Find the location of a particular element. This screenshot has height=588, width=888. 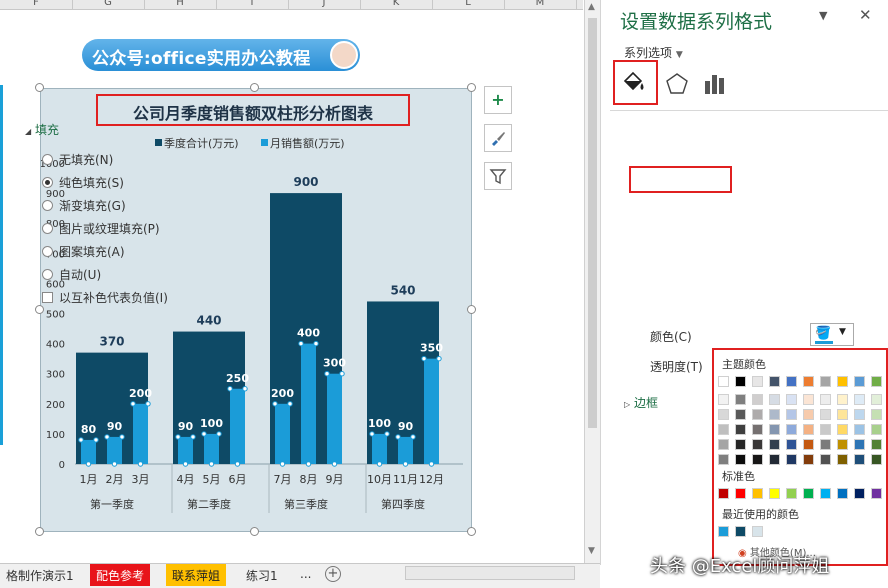

resize-handle-ne is located at coordinates (471, 87).